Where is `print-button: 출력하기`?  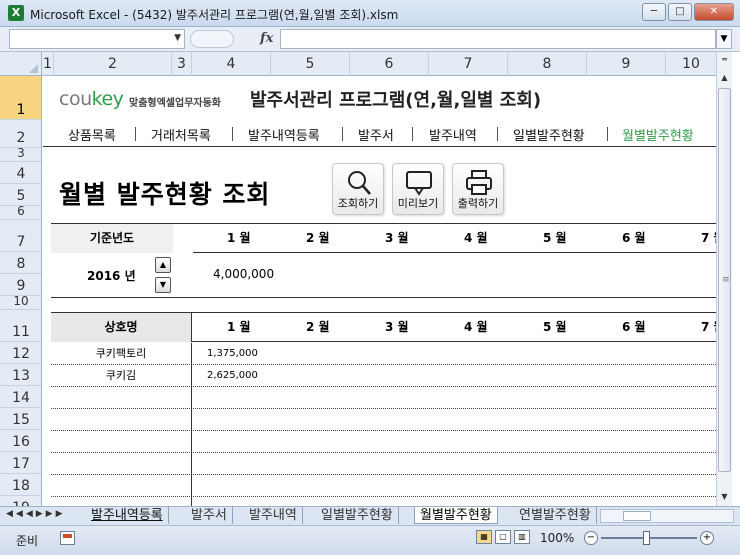 print-button: 출력하기 is located at coordinates (478, 189).